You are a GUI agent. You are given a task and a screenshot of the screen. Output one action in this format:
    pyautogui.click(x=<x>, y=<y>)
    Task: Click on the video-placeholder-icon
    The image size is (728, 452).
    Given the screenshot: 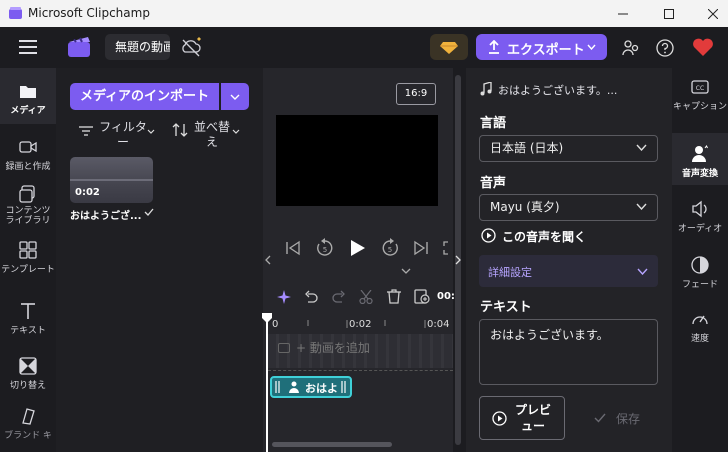 What is the action you would take?
    pyautogui.click(x=284, y=348)
    